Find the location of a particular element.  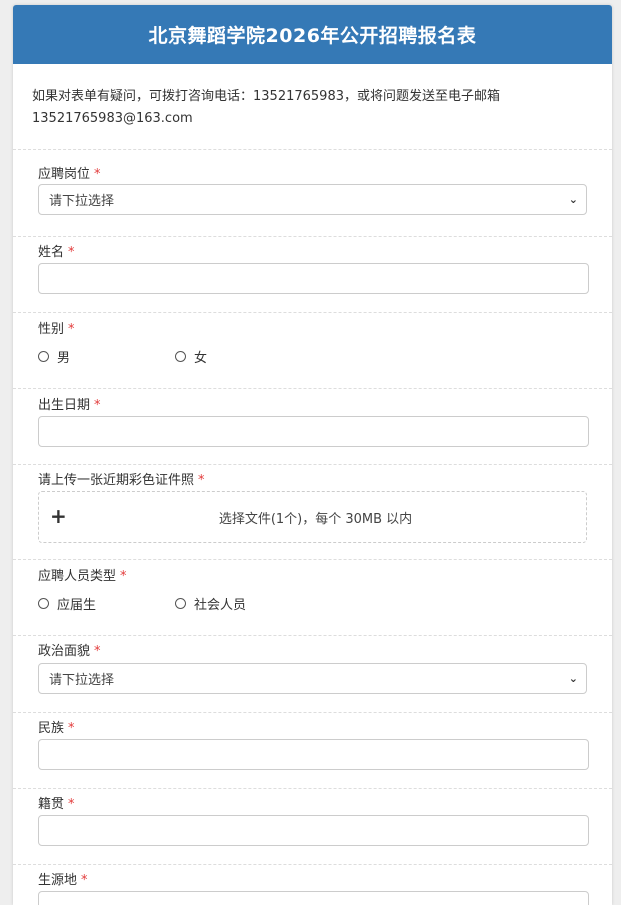

label-text: 应聘岗位 is located at coordinates (64, 174).